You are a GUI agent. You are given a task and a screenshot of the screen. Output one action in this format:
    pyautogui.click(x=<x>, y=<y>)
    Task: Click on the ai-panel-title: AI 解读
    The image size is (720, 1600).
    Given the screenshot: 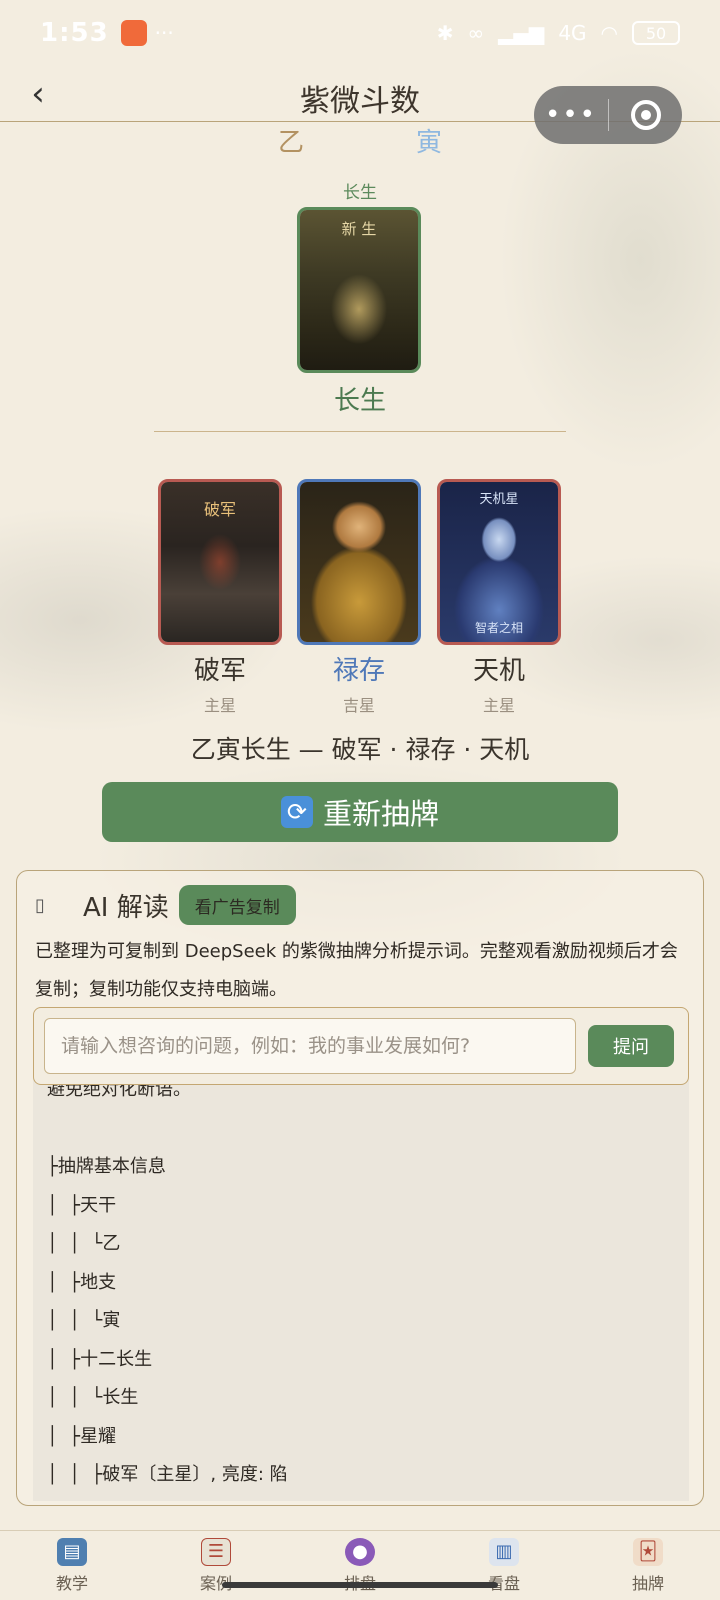 What is the action you would take?
    pyautogui.click(x=126, y=907)
    